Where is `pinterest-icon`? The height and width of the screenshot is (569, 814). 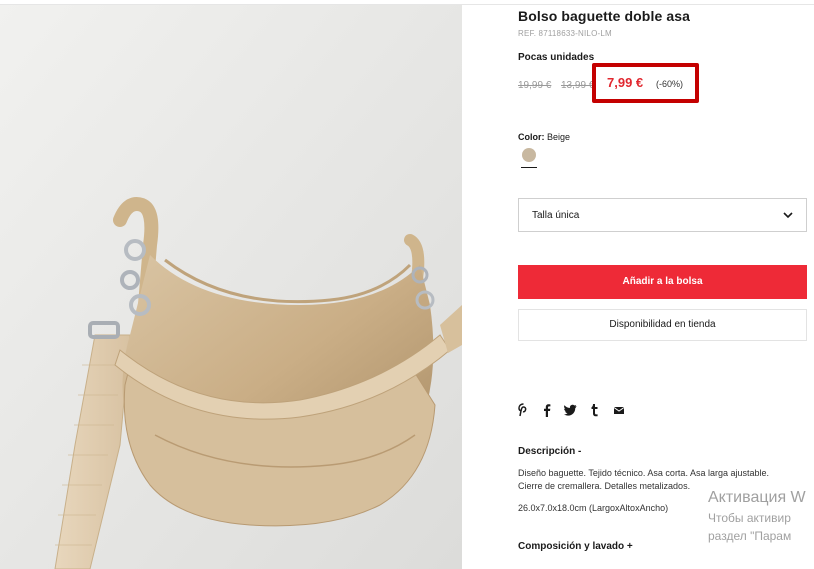 pinterest-icon is located at coordinates (523, 410).